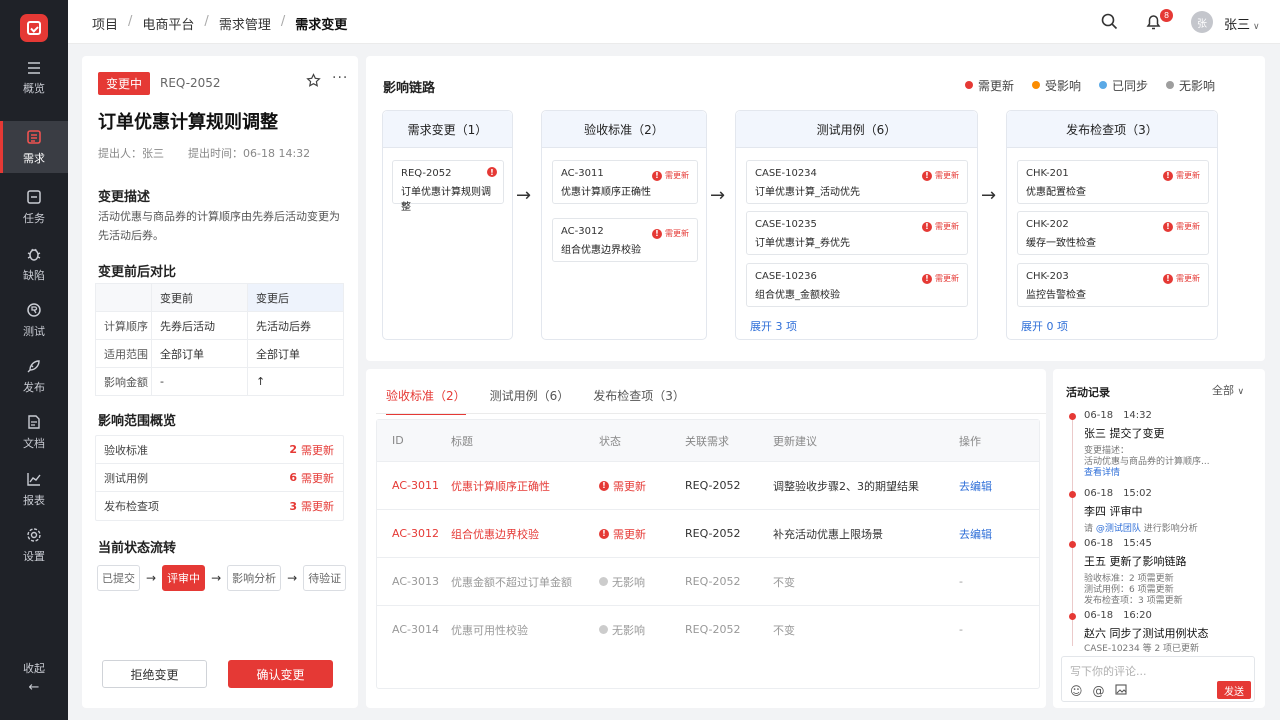  I want to click on app-logo, so click(34, 28).